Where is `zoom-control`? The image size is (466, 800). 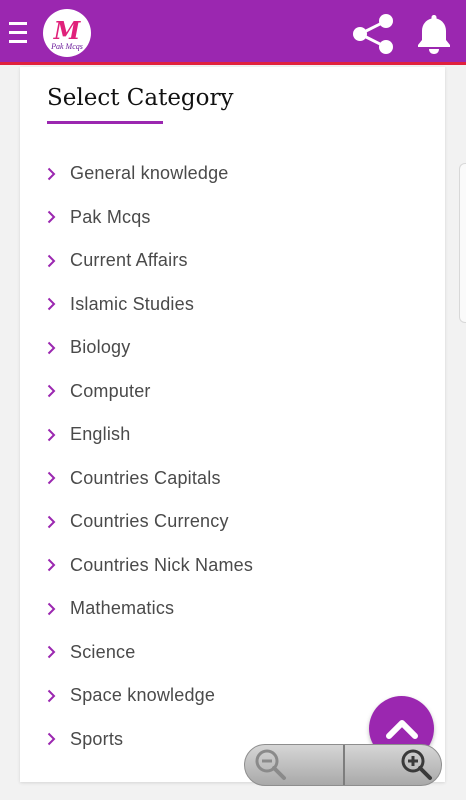
zoom-control is located at coordinates (343, 765).